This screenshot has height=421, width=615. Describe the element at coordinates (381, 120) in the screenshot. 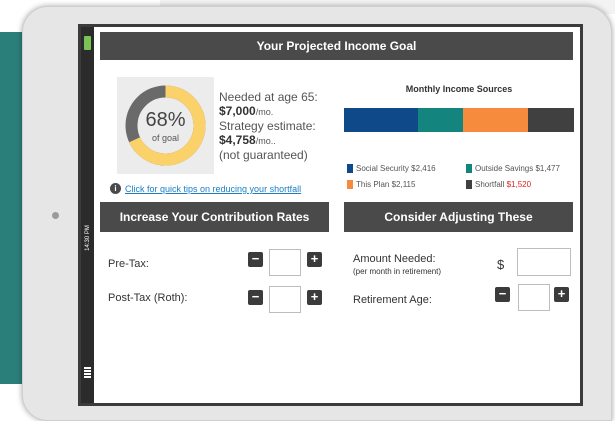

I see `income-segment-social-security` at that location.